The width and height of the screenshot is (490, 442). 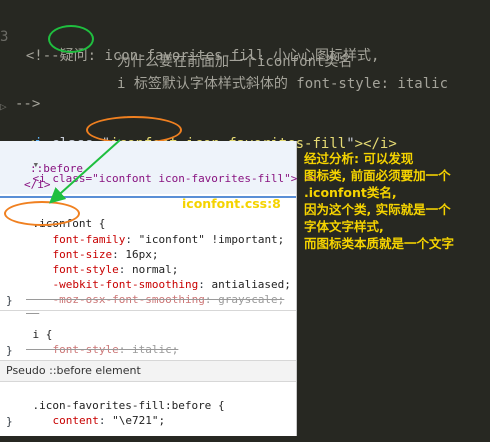 What do you see at coordinates (231, 203) in the screenshot?
I see `iconfont-css-file-ref: iconfont.css:8` at bounding box center [231, 203].